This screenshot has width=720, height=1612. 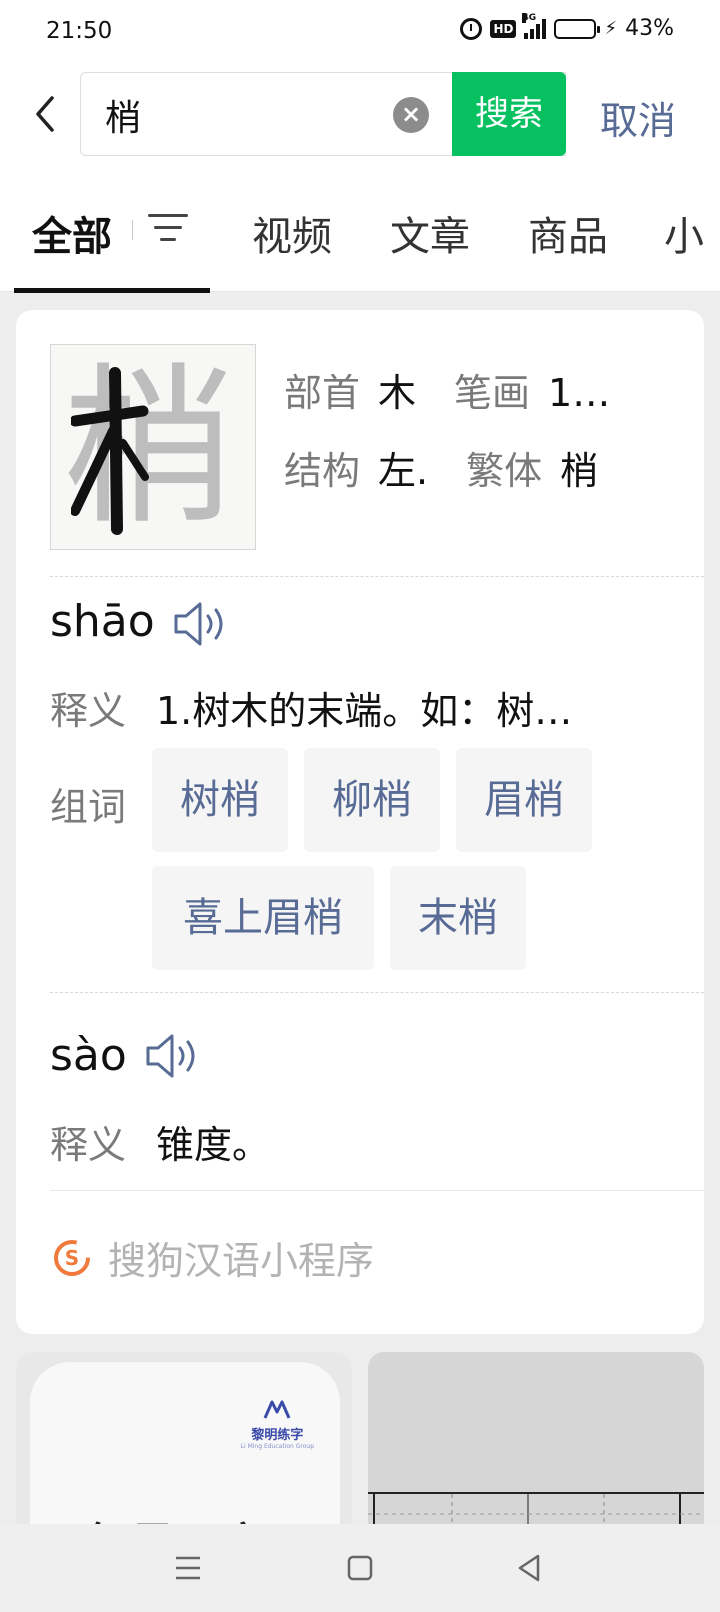 I want to click on sogou-logo-icon: S, so click(x=72, y=1257).